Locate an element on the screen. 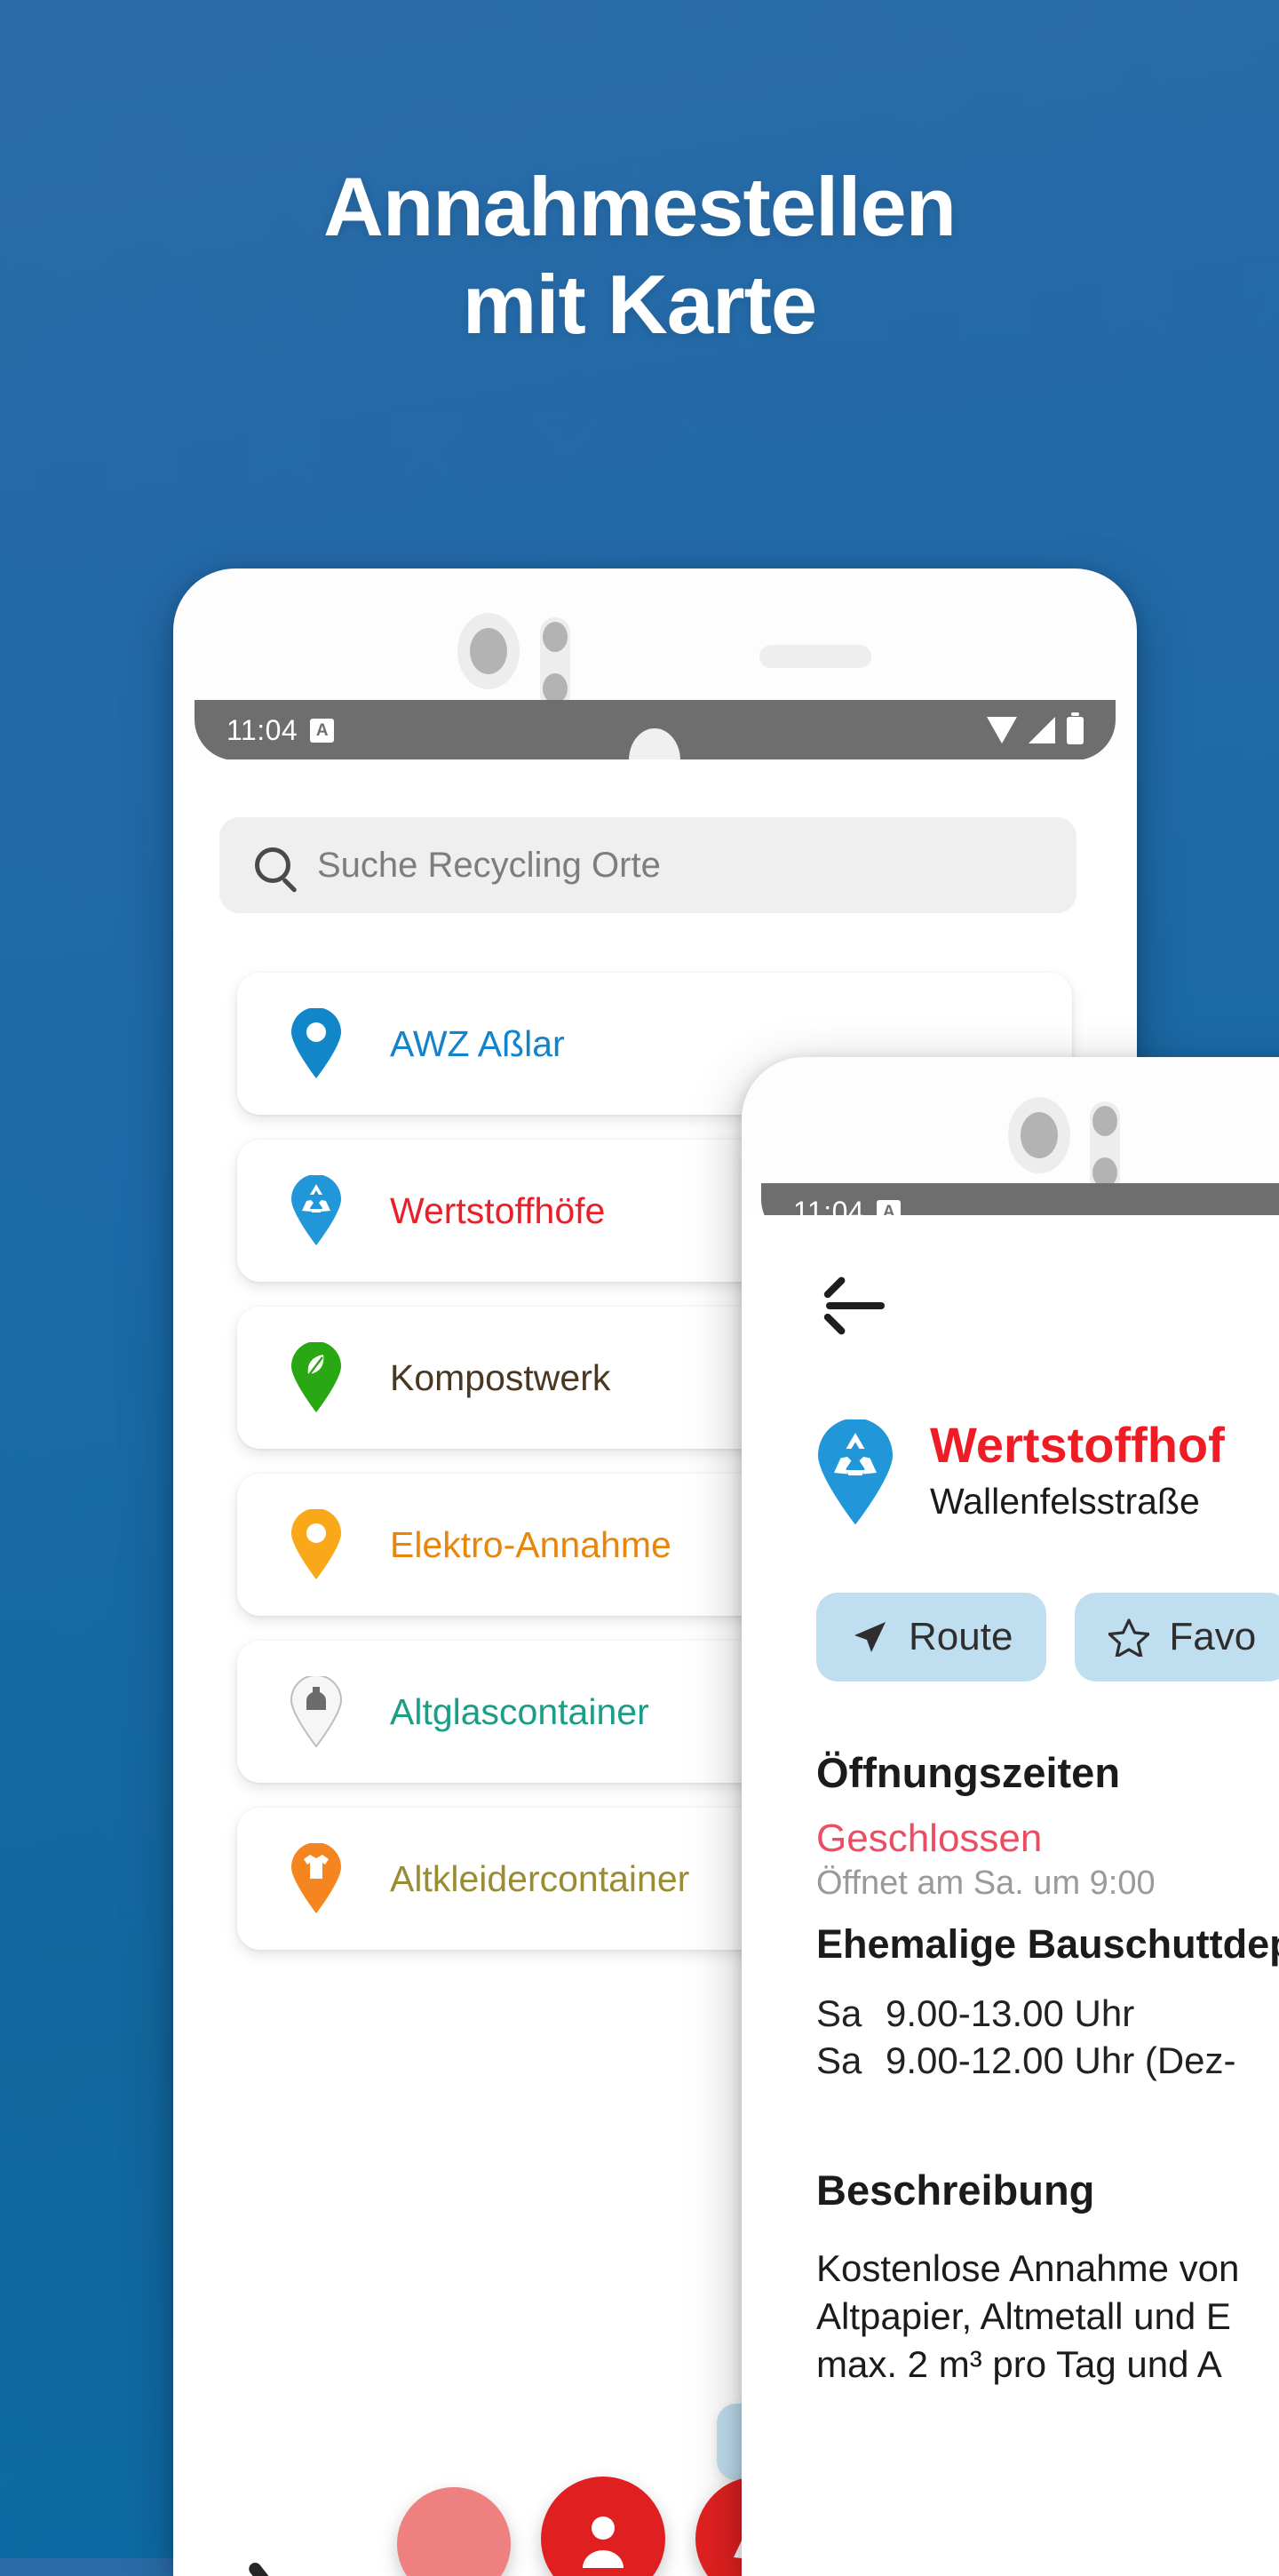 This screenshot has width=1279, height=2576. alarm-badge-icon: A is located at coordinates (322, 730).